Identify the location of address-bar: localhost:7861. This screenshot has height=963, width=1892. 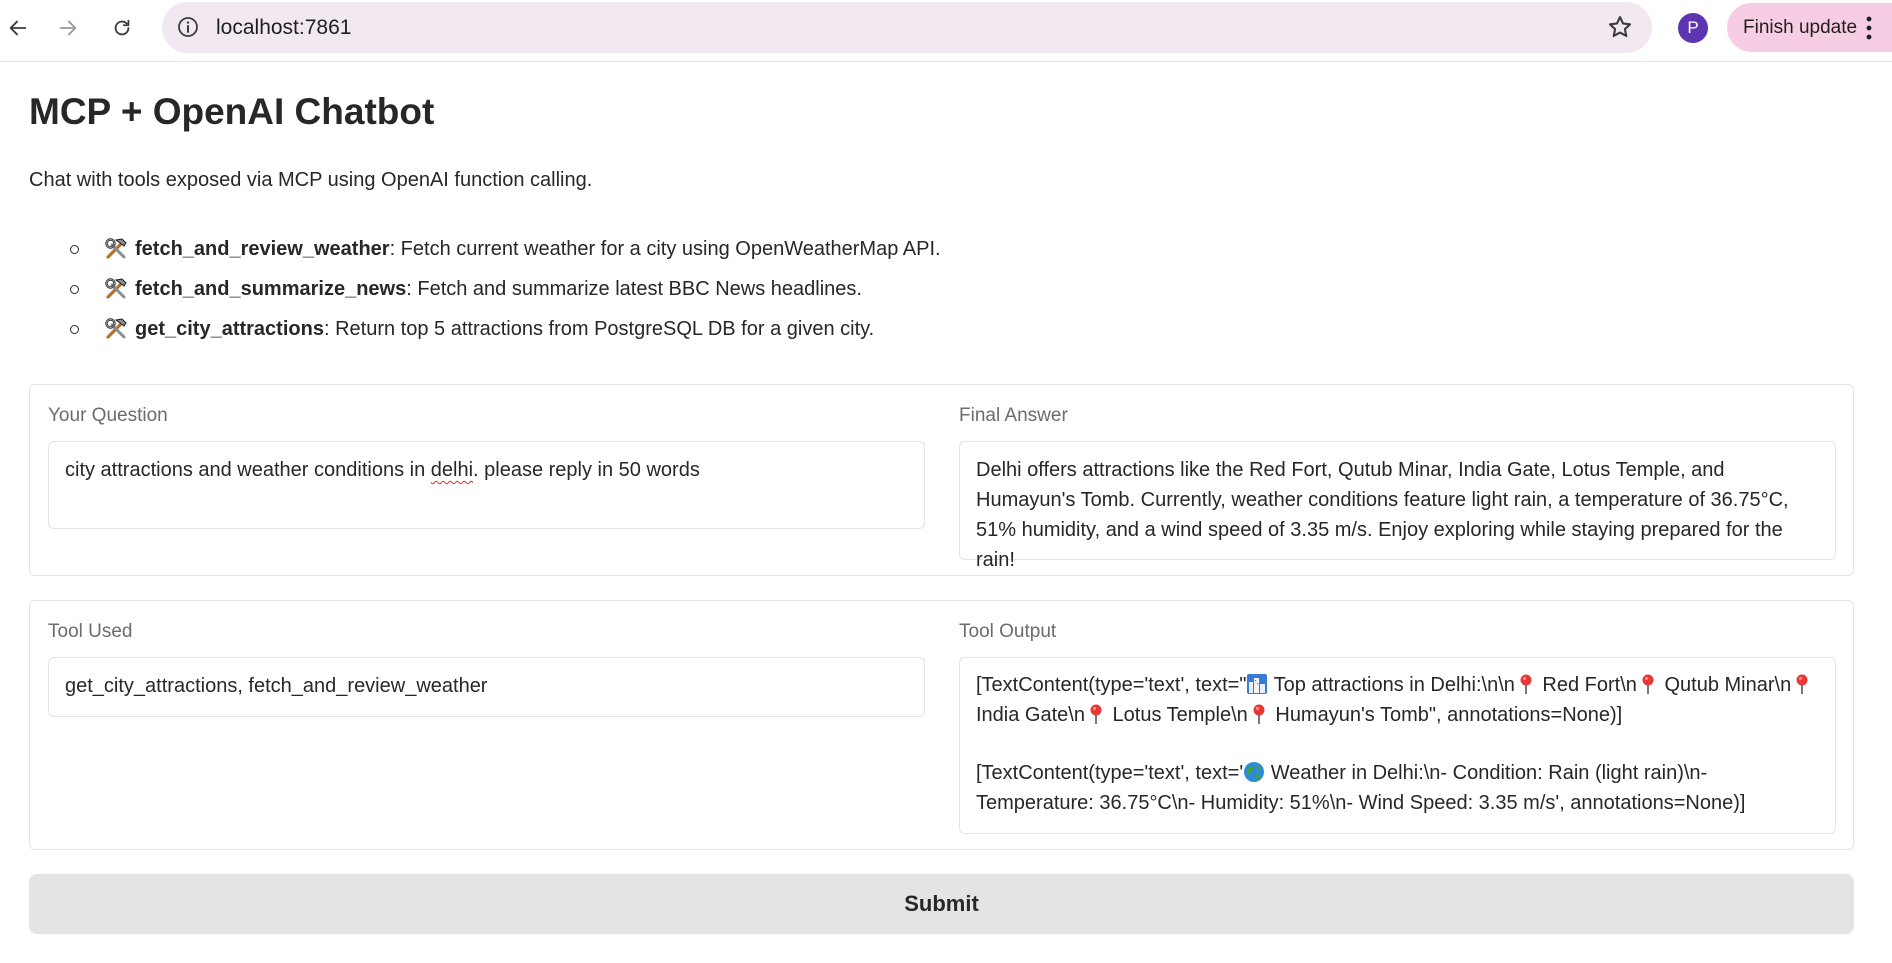
(907, 27).